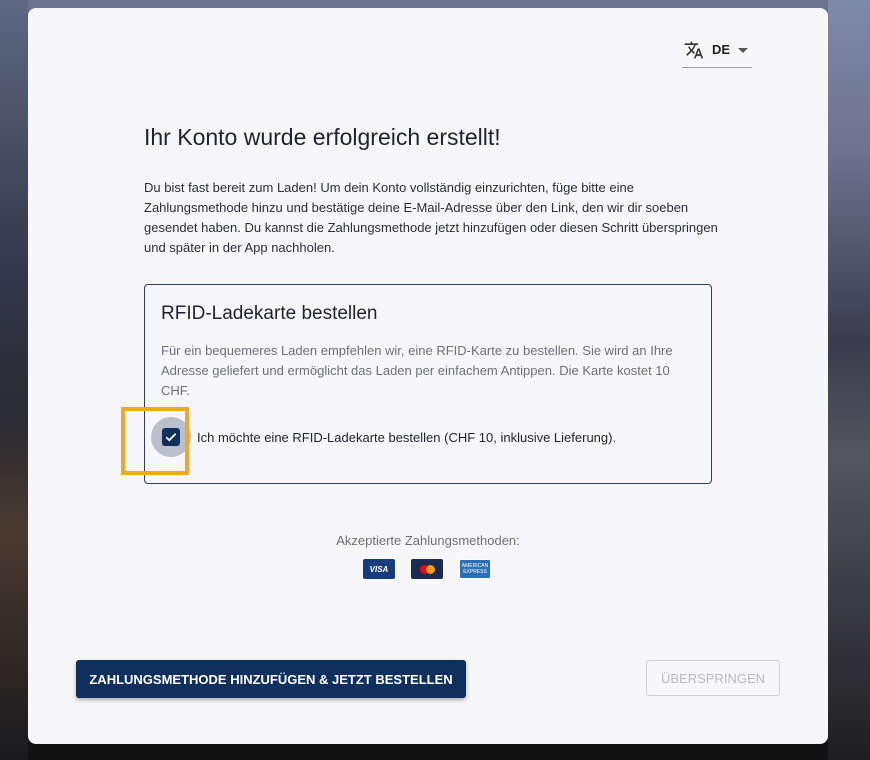 This screenshot has height=760, width=870. I want to click on language-code: DE, so click(721, 49).